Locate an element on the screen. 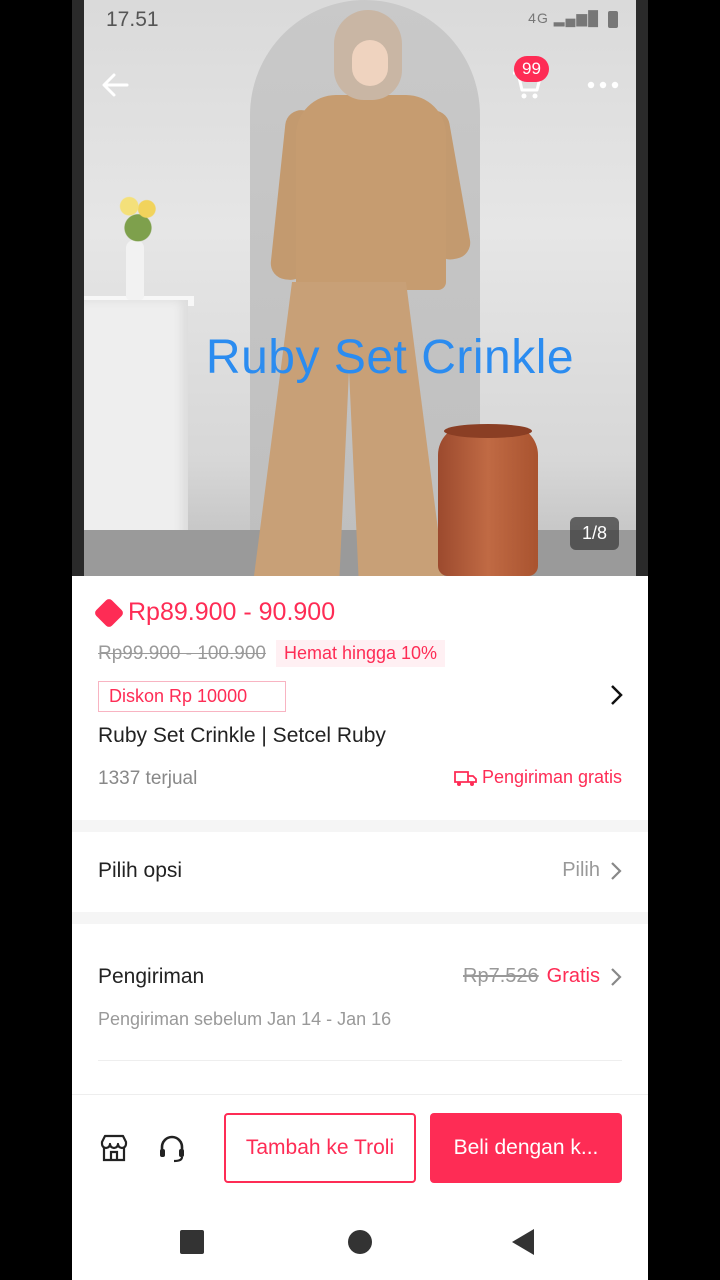 The width and height of the screenshot is (720, 1280). back-button is located at coordinates (115, 85).